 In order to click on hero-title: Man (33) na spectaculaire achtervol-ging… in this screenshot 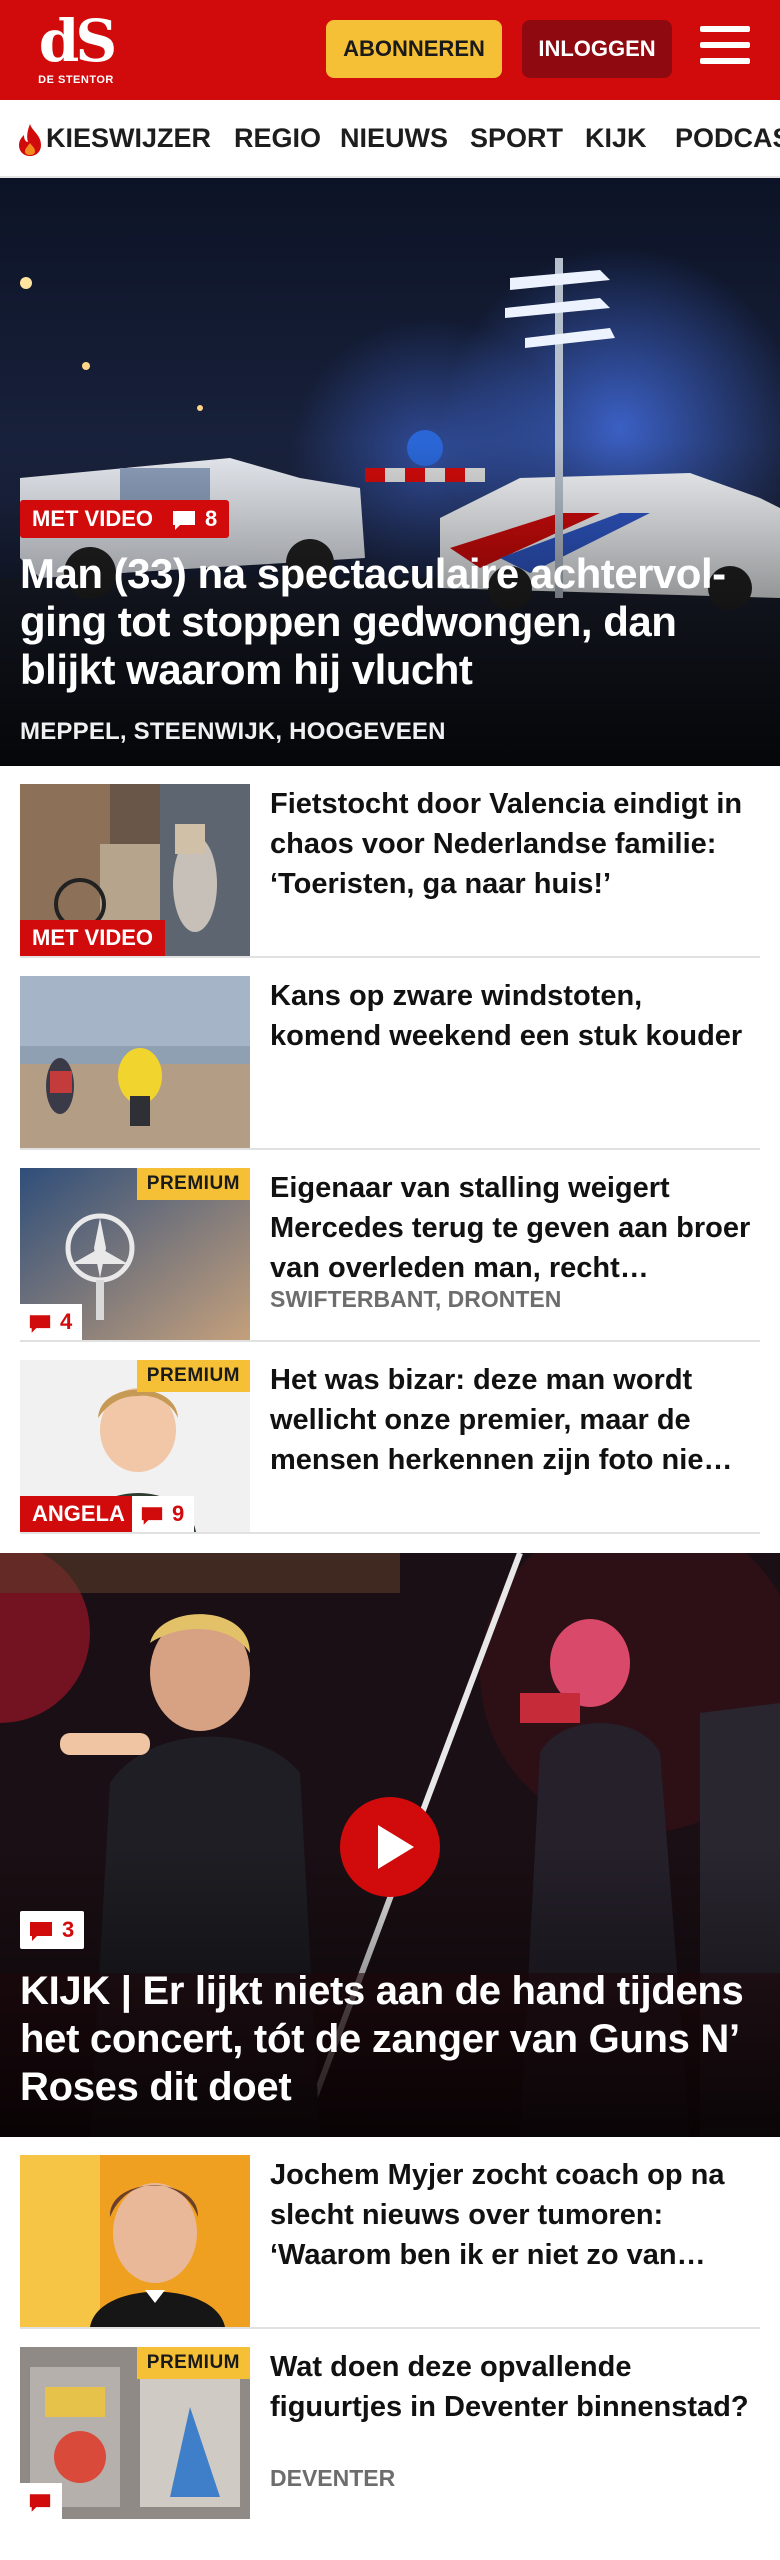, I will do `click(390, 622)`.